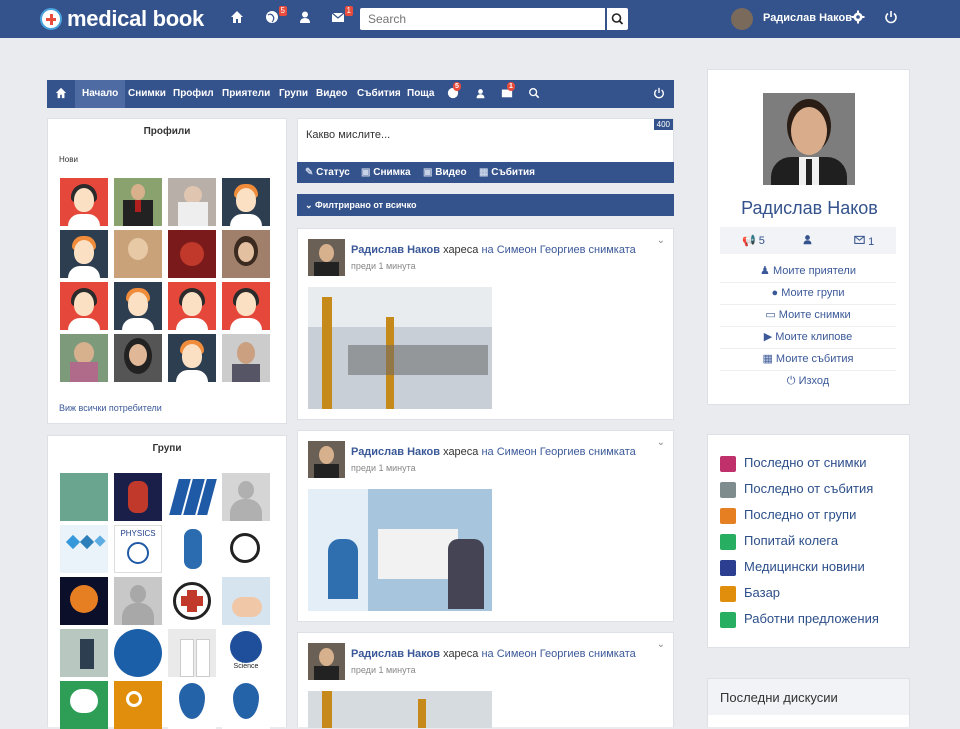 The width and height of the screenshot is (960, 729). What do you see at coordinates (779, 541) in the screenshot?
I see `ask-colleague-link: Попитай колега` at bounding box center [779, 541].